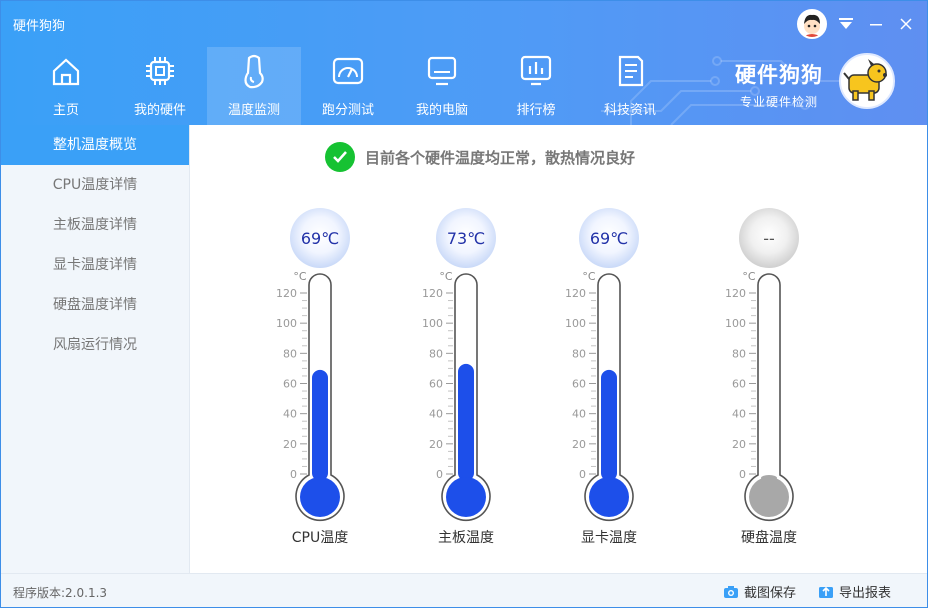 This screenshot has height=608, width=928. I want to click on close-button, so click(906, 24).